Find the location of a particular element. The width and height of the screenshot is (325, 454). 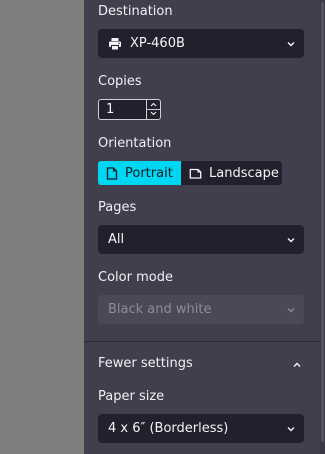

destination-value: XP-460B is located at coordinates (157, 43).